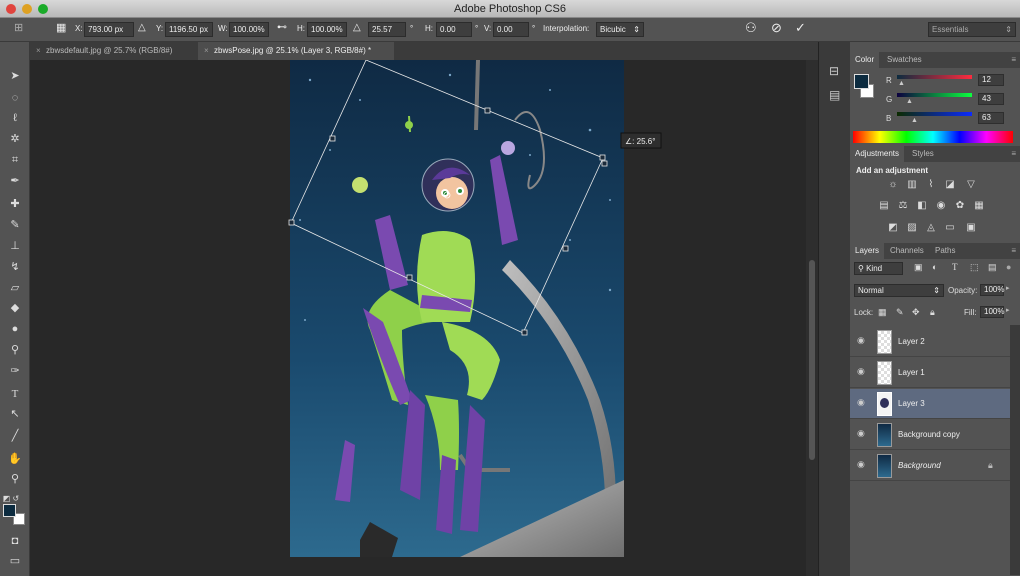  What do you see at coordinates (1008, 267) in the screenshot?
I see `filter-toggle-icon: ●` at bounding box center [1008, 267].